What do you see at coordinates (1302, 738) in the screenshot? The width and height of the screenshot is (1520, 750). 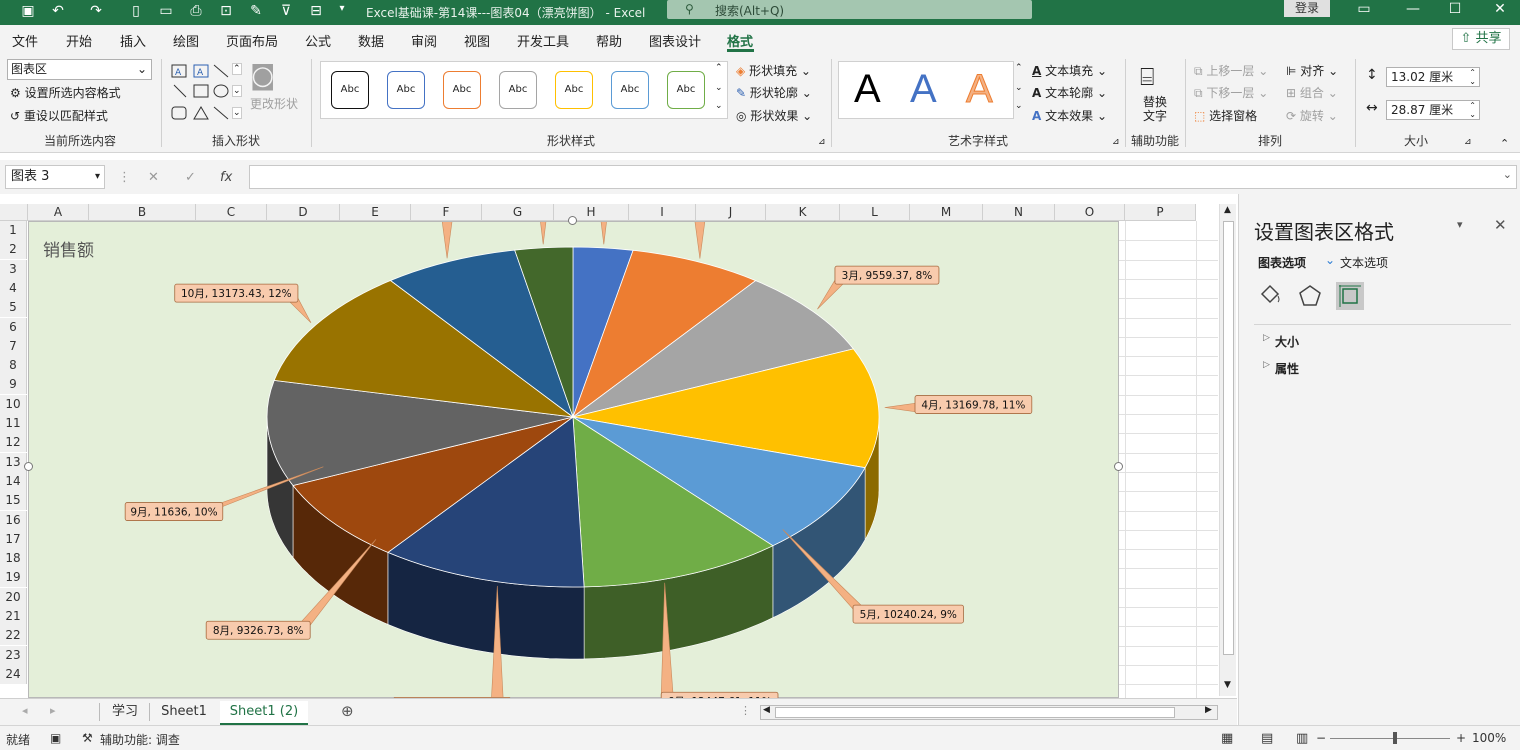 I see `page-break-view-icon: ▥` at bounding box center [1302, 738].